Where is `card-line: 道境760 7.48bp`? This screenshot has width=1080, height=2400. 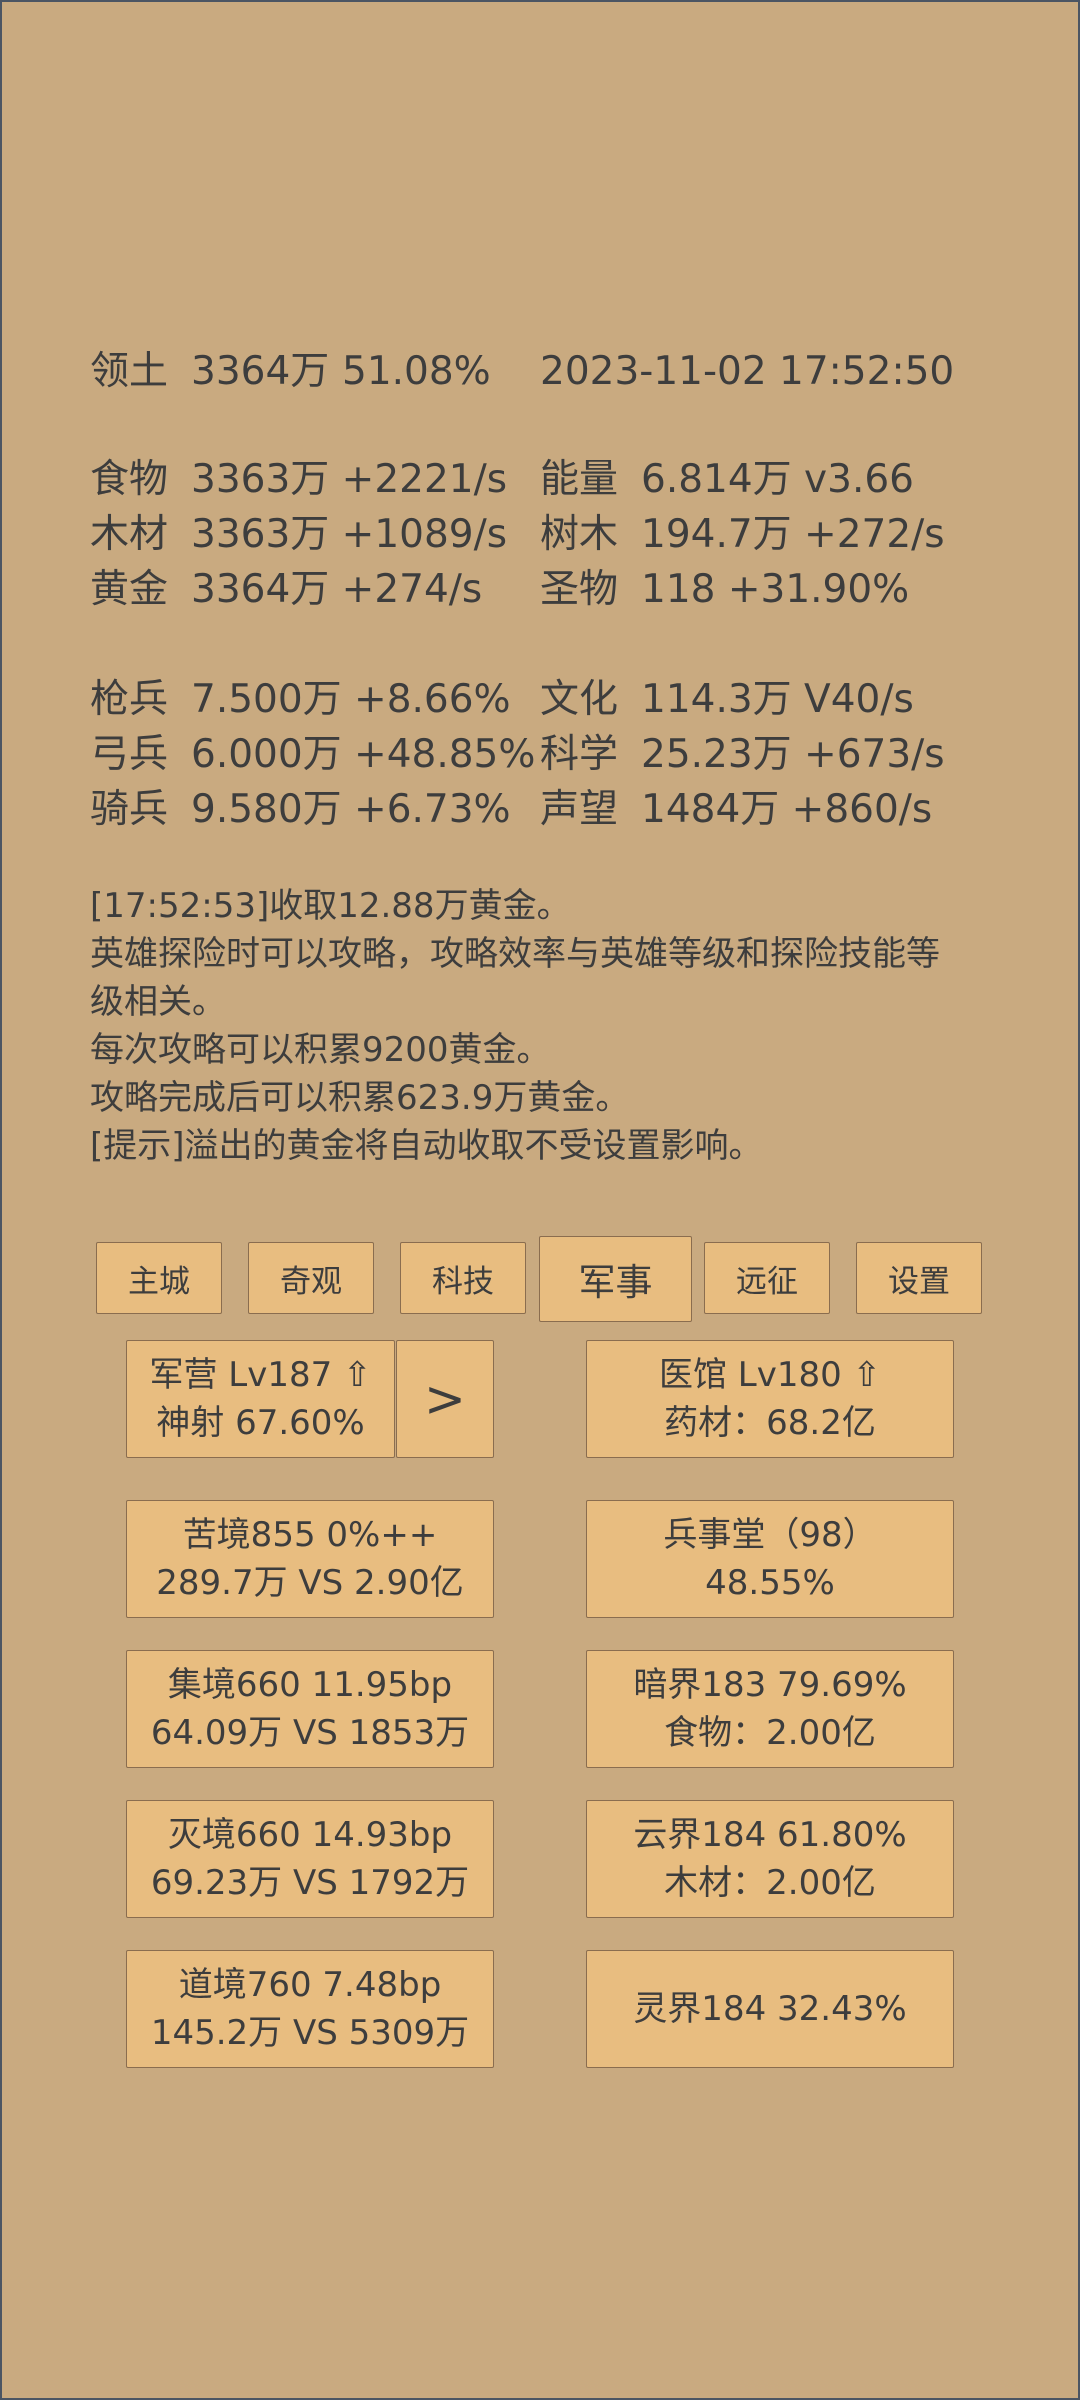 card-line: 道境760 7.48bp is located at coordinates (310, 1985).